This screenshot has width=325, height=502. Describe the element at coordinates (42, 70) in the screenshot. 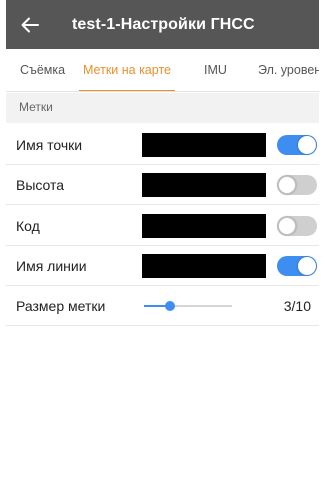

I see `tab-survey: Съёмка` at that location.